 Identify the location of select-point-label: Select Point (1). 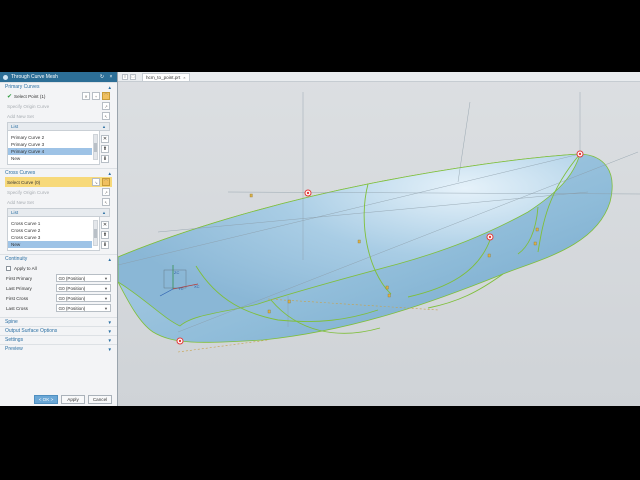
(30, 96).